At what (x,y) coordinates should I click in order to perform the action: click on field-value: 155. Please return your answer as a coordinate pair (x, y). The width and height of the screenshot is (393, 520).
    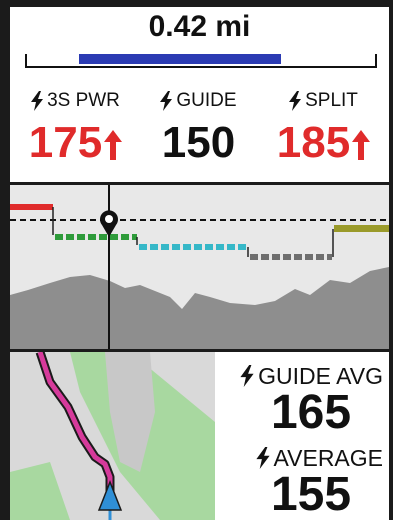
    Looking at the image, I should click on (311, 494).